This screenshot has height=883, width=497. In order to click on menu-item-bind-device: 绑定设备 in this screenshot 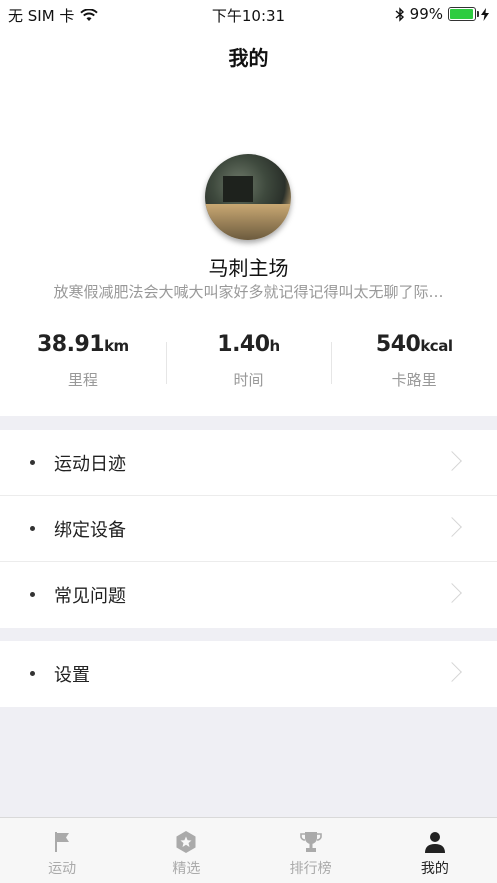, I will do `click(248, 529)`.